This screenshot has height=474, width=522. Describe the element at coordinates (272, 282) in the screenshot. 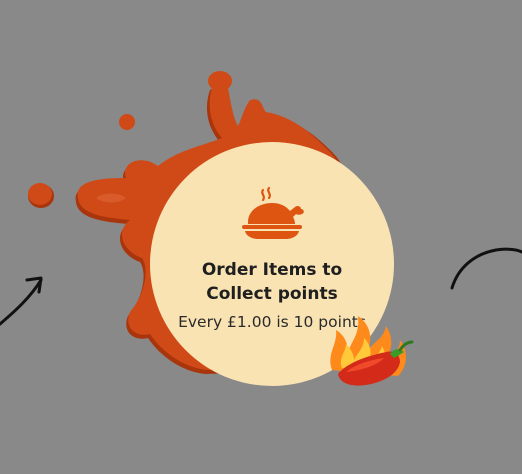

I see `card-title: Order Items to Collect points` at that location.